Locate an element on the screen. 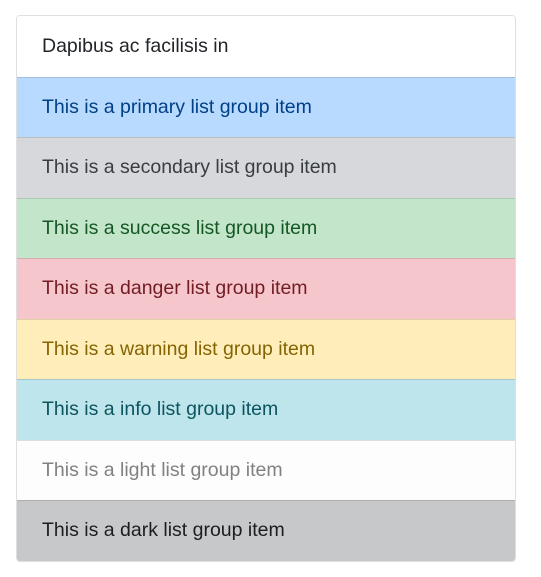  list-item-label: This is a warning list group item is located at coordinates (179, 348).